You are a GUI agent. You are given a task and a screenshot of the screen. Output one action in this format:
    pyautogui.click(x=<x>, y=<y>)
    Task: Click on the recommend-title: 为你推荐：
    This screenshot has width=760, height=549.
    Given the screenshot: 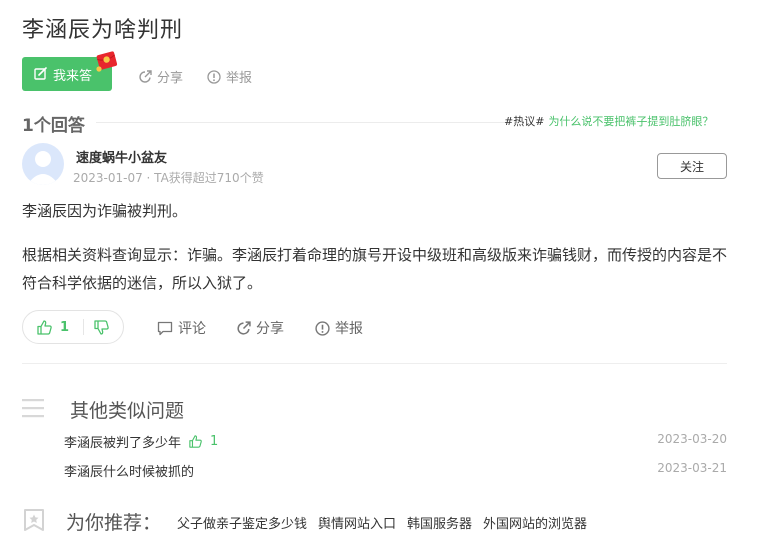 What is the action you would take?
    pyautogui.click(x=114, y=523)
    